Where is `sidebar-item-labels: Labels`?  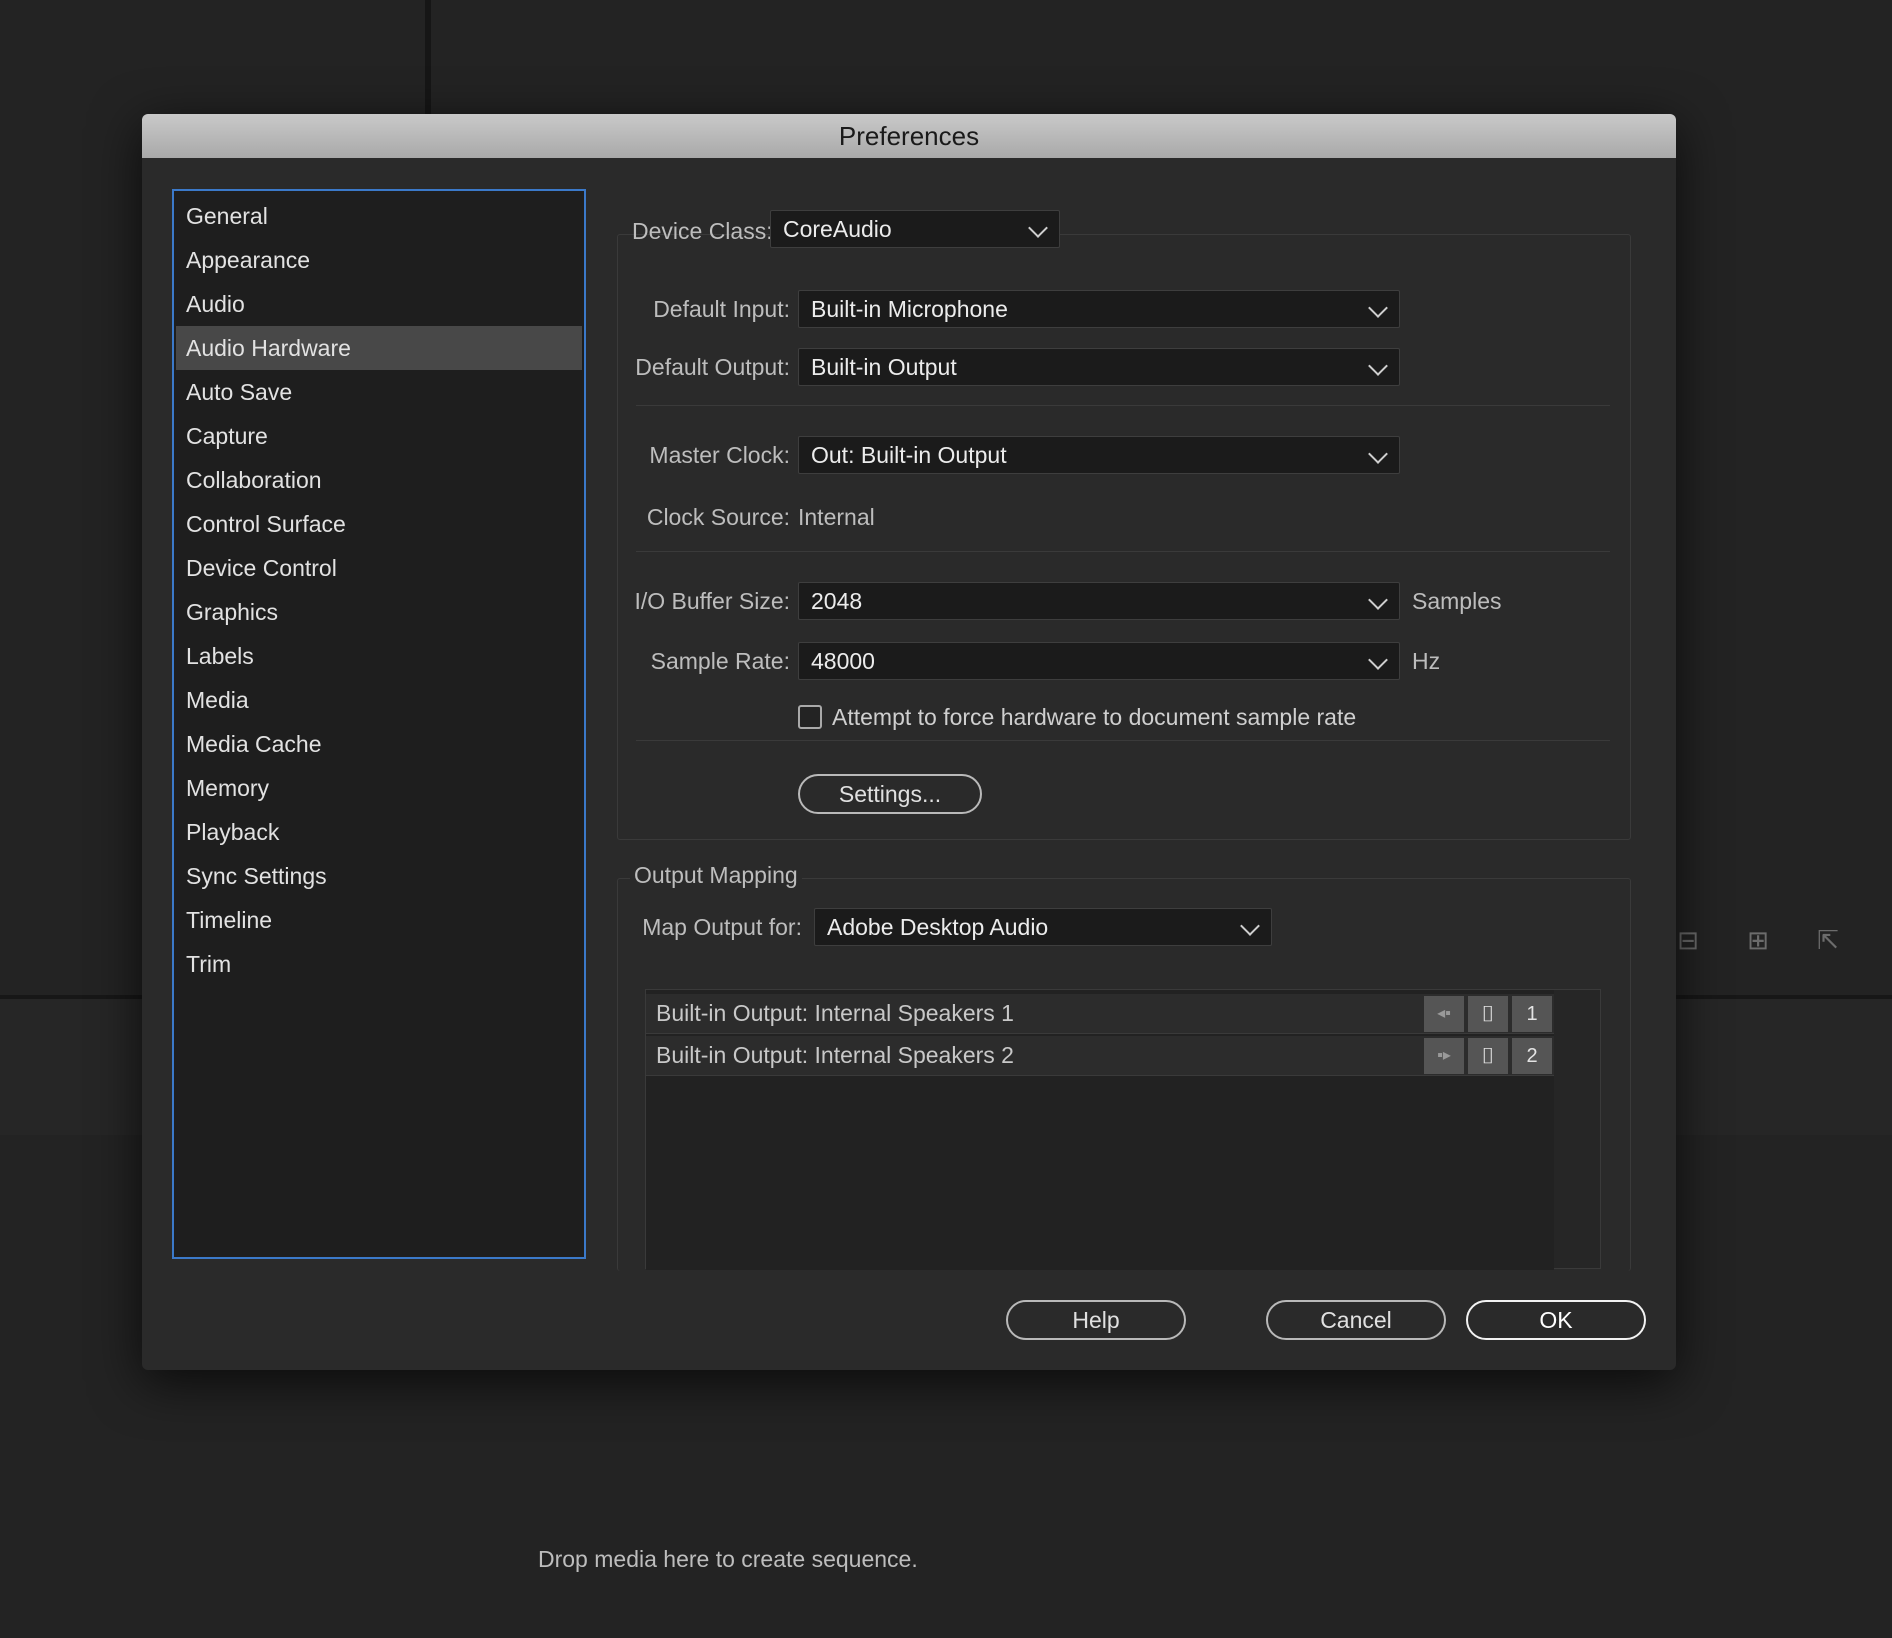
sidebar-item-labels: Labels is located at coordinates (379, 656).